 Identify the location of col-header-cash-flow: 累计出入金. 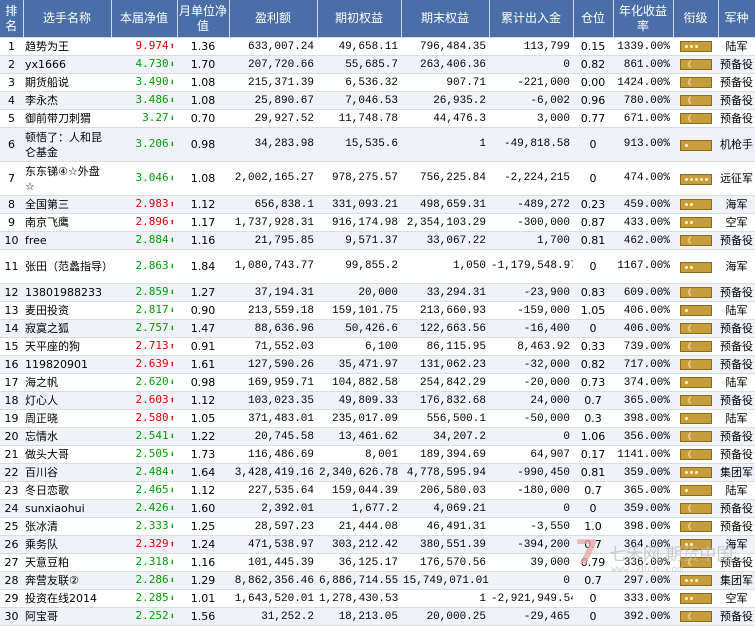
(531, 19).